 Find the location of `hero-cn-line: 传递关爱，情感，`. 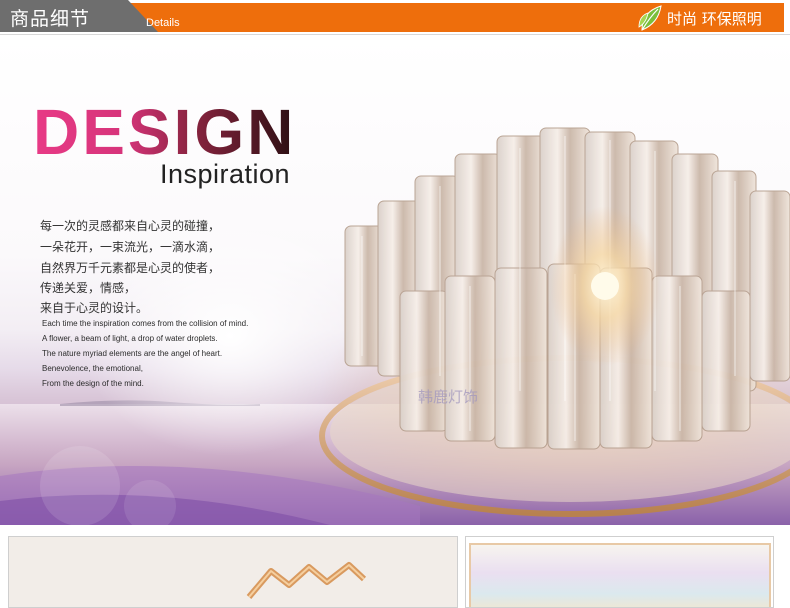

hero-cn-line: 传递关爱，情感， is located at coordinates (88, 288).